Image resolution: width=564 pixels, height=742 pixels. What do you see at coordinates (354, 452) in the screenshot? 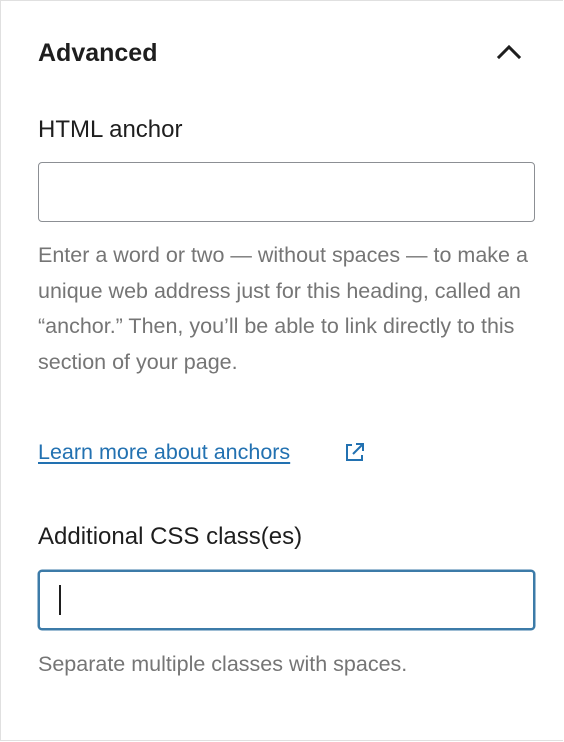
I see `external-link-icon` at bounding box center [354, 452].